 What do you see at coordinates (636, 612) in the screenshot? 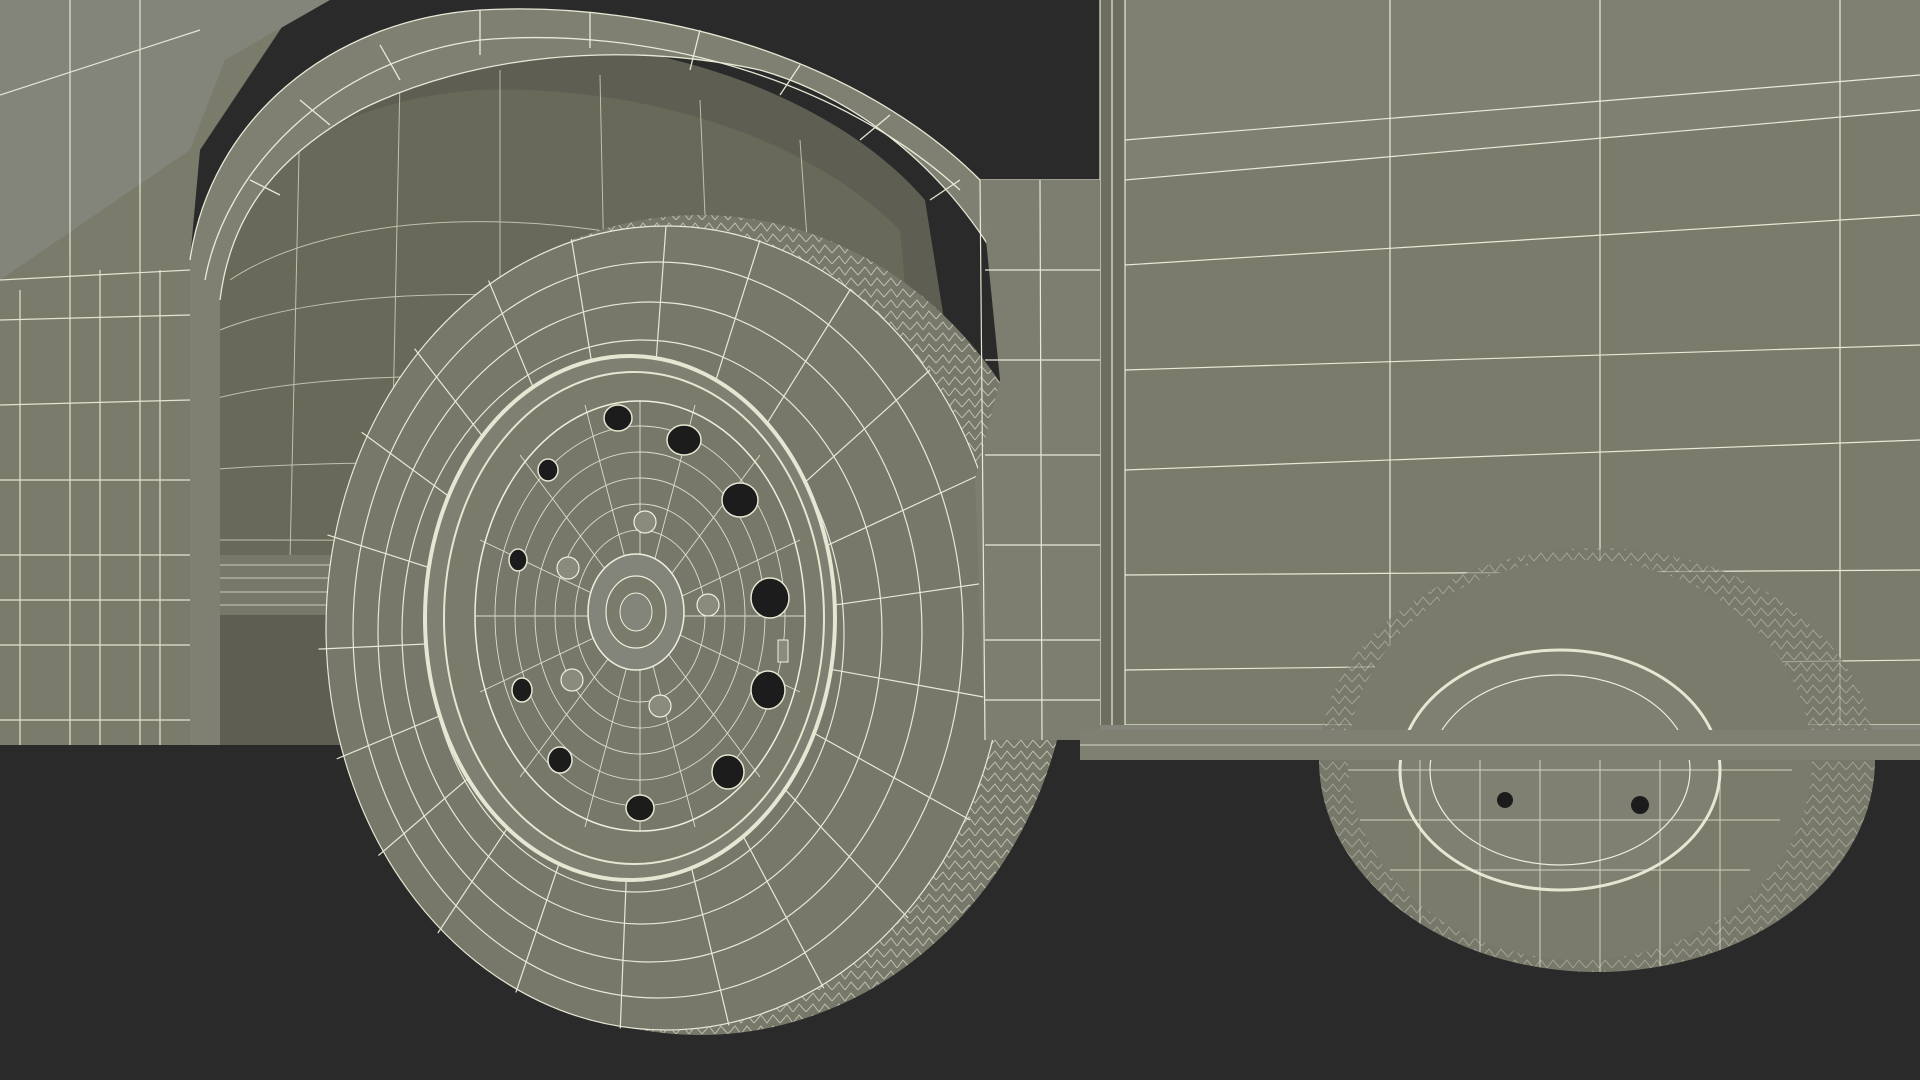
I see `hub` at bounding box center [636, 612].